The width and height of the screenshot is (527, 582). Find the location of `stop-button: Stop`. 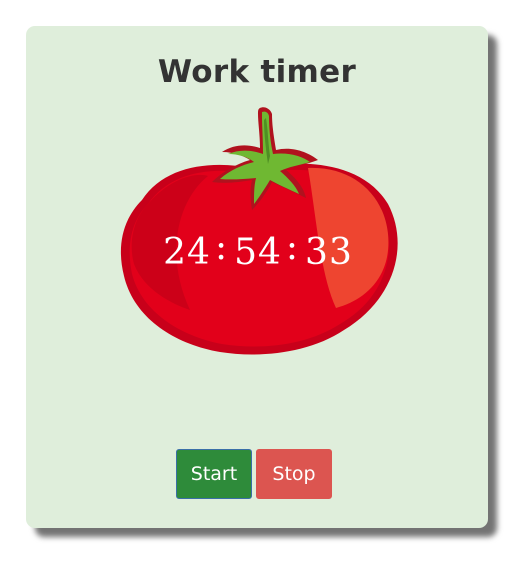

stop-button: Stop is located at coordinates (294, 474).